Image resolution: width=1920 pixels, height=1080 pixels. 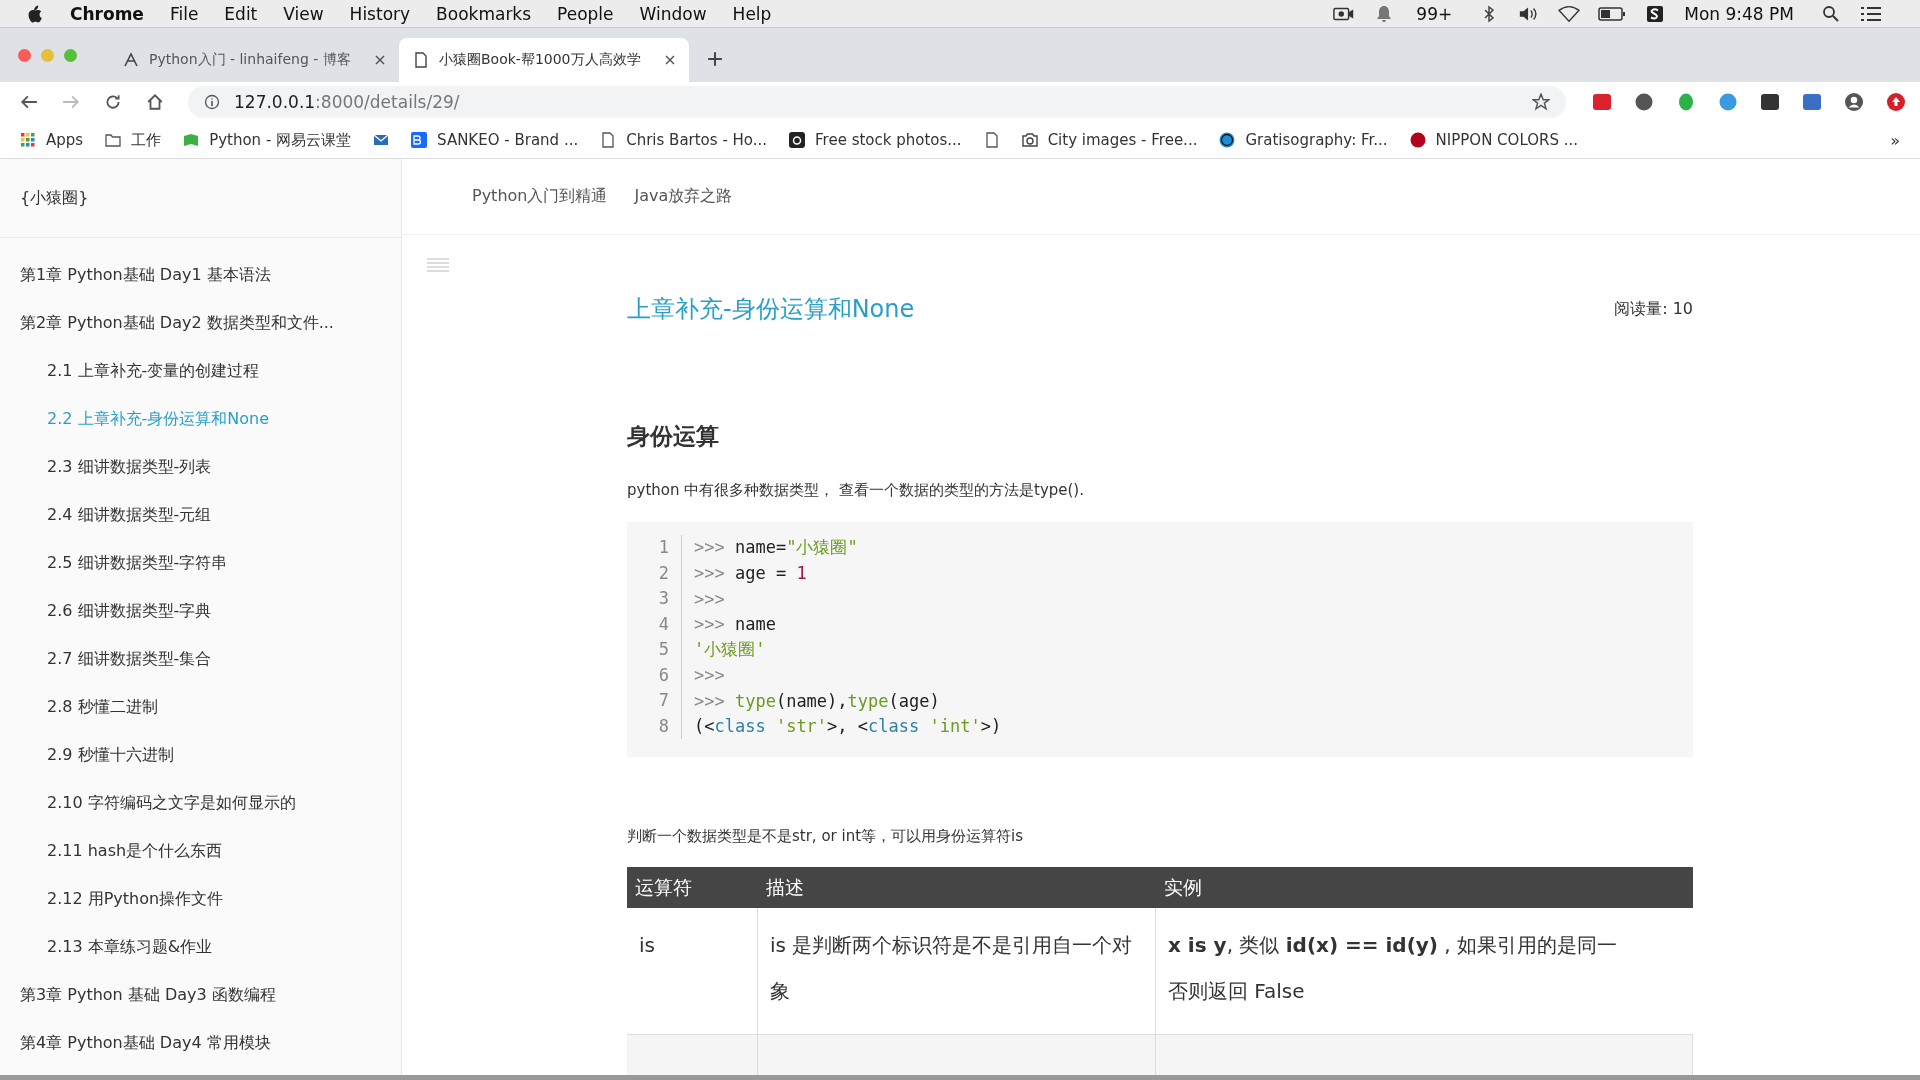 What do you see at coordinates (1393, 945) in the screenshot?
I see `table-cell-text: x is y, 类似 id(x) == id(y) , 如果引用的是同一` at bounding box center [1393, 945].